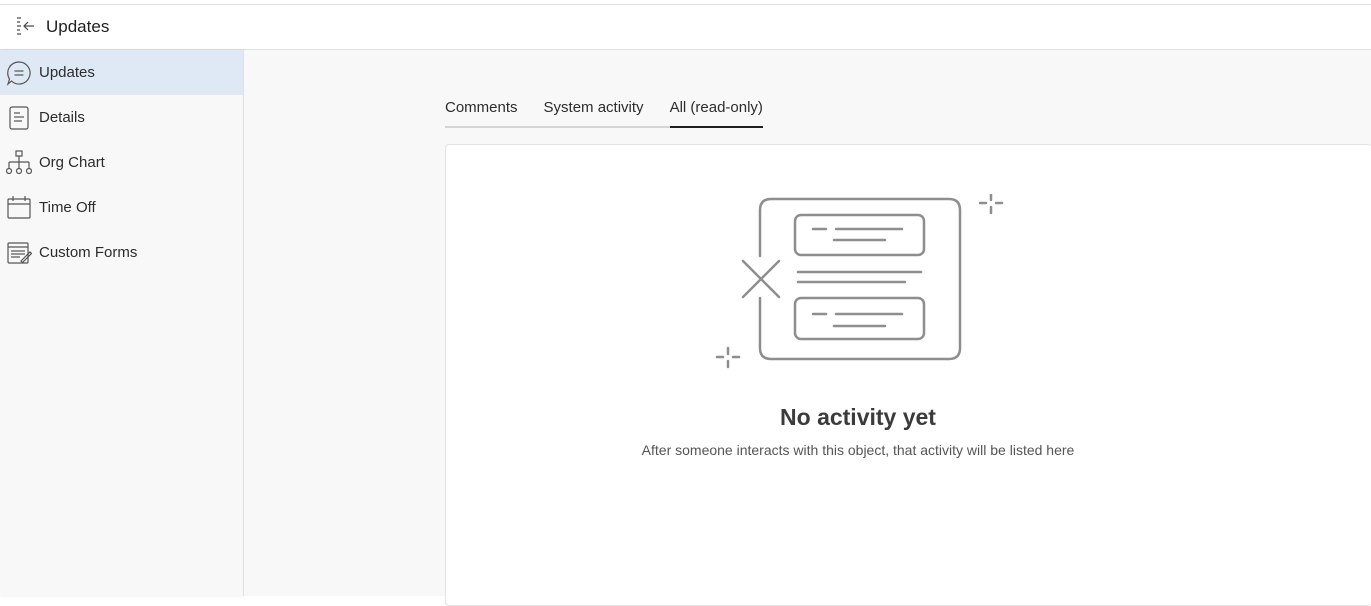 The width and height of the screenshot is (1371, 606). What do you see at coordinates (19, 253) in the screenshot?
I see `forms-icon` at bounding box center [19, 253].